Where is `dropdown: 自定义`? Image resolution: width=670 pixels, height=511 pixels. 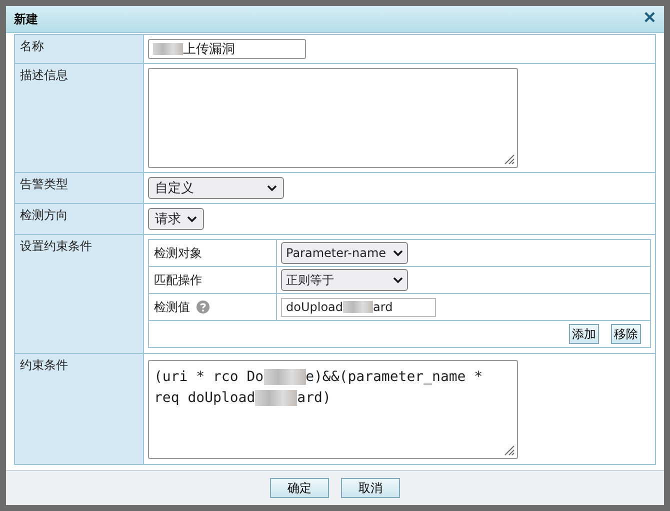 dropdown: 自定义 is located at coordinates (216, 188).